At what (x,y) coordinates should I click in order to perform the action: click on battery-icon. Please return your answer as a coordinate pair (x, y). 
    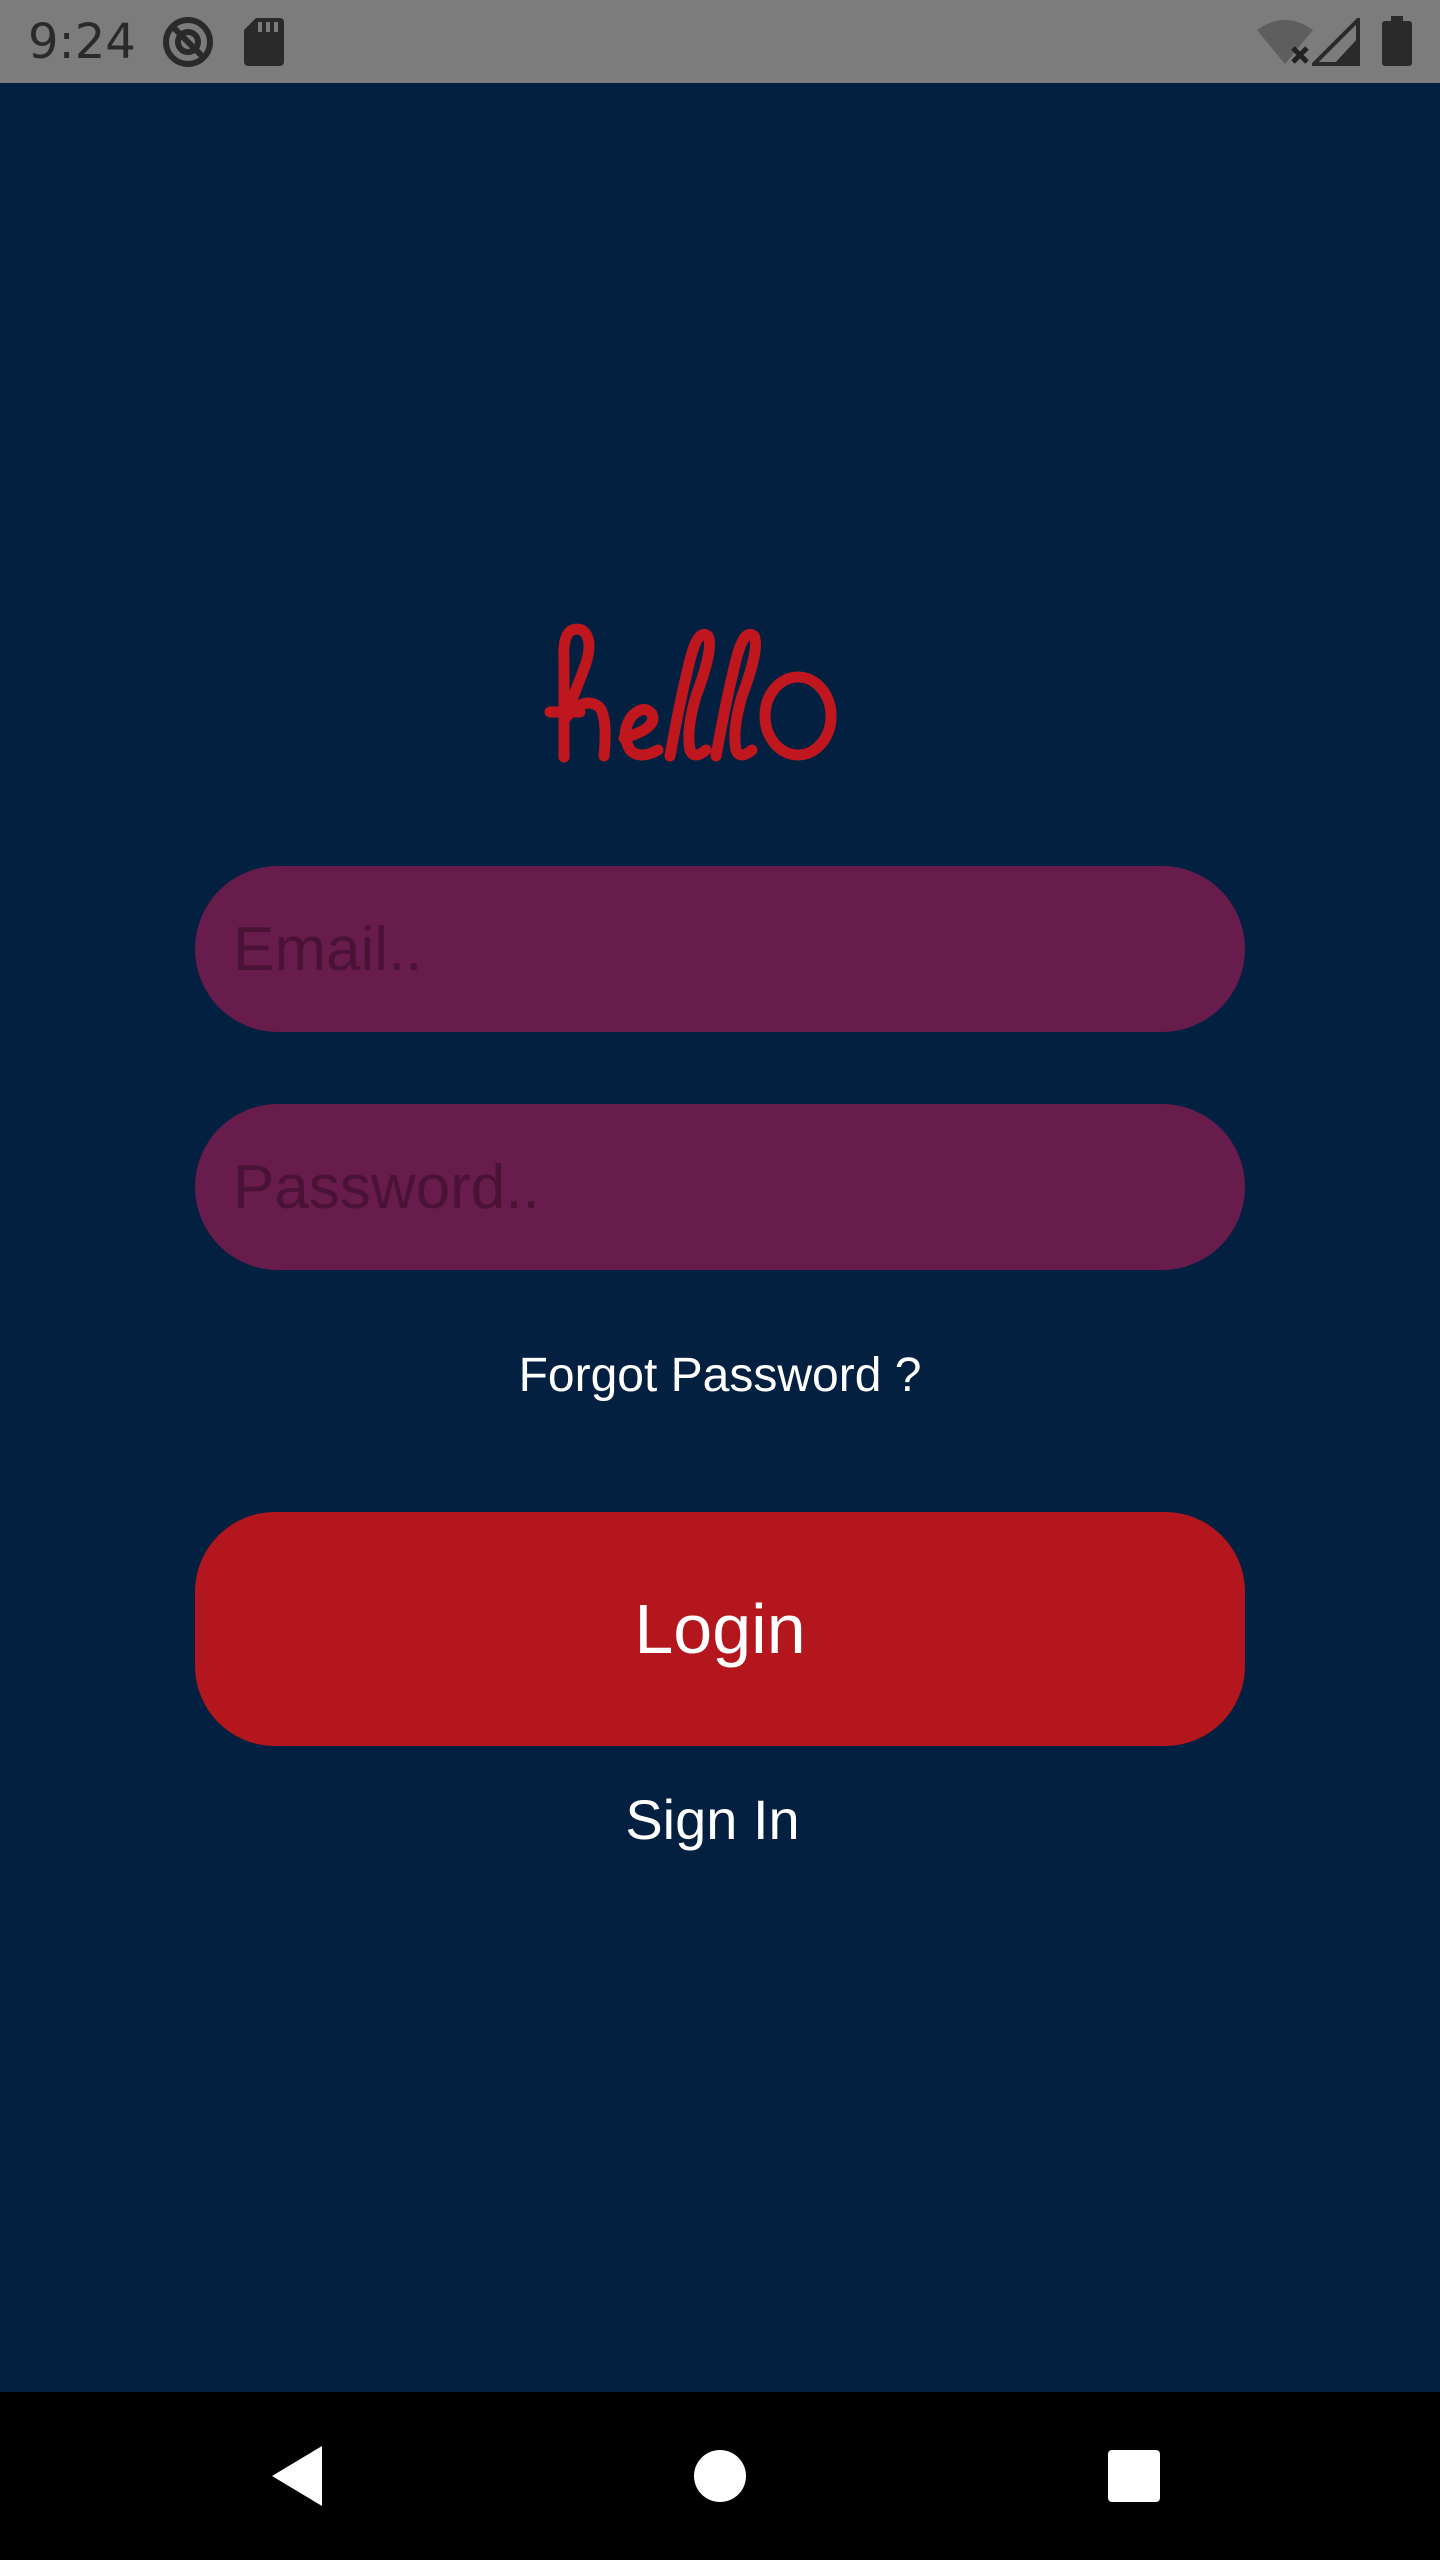
    Looking at the image, I should click on (1397, 41).